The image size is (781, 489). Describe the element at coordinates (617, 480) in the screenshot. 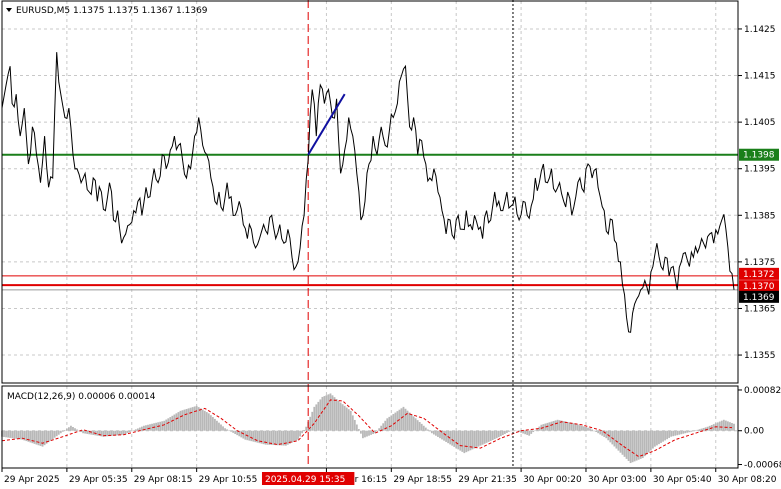

I see `time-tick-label: 30 Apr 03:00` at that location.